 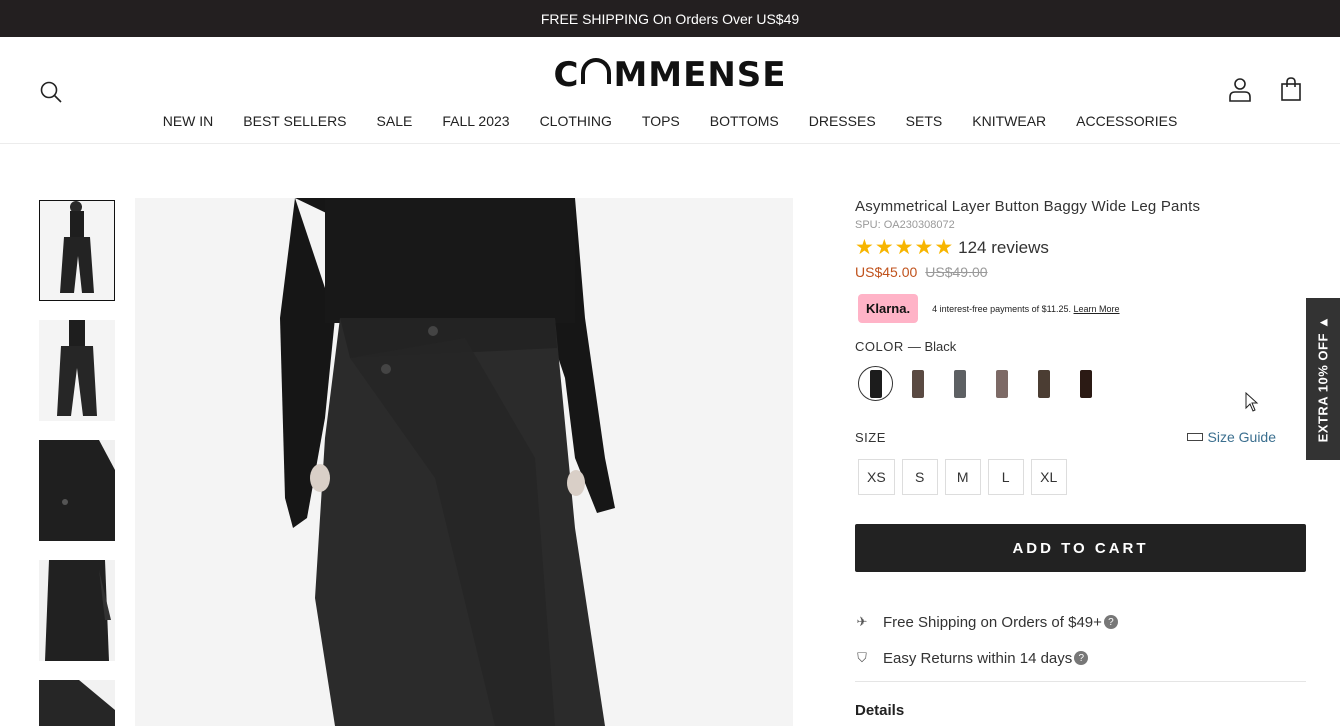 I want to click on nav-item-clothing: CLOTHING, so click(x=576, y=121).